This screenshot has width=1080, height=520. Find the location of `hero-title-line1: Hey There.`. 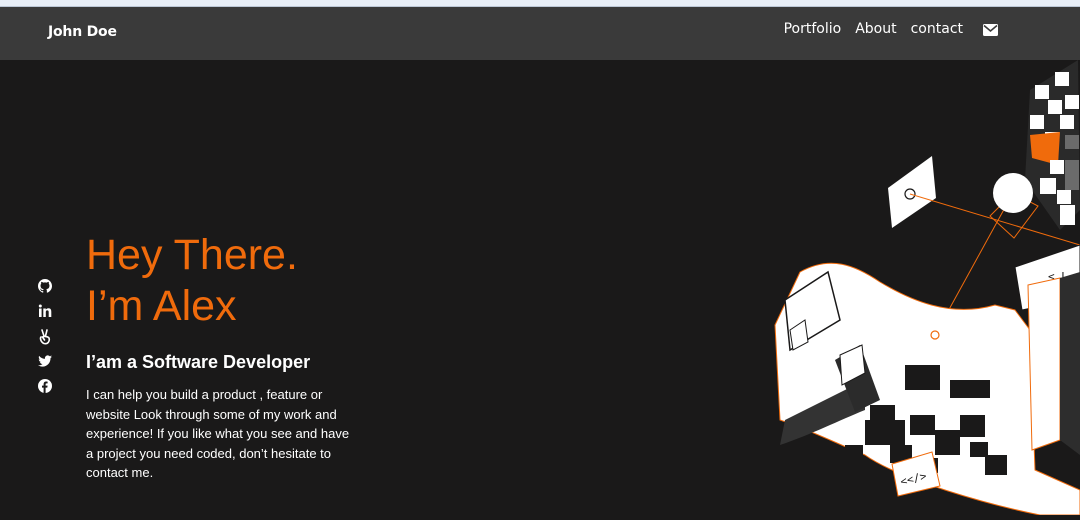

hero-title-line1: Hey There. is located at coordinates (192, 255).